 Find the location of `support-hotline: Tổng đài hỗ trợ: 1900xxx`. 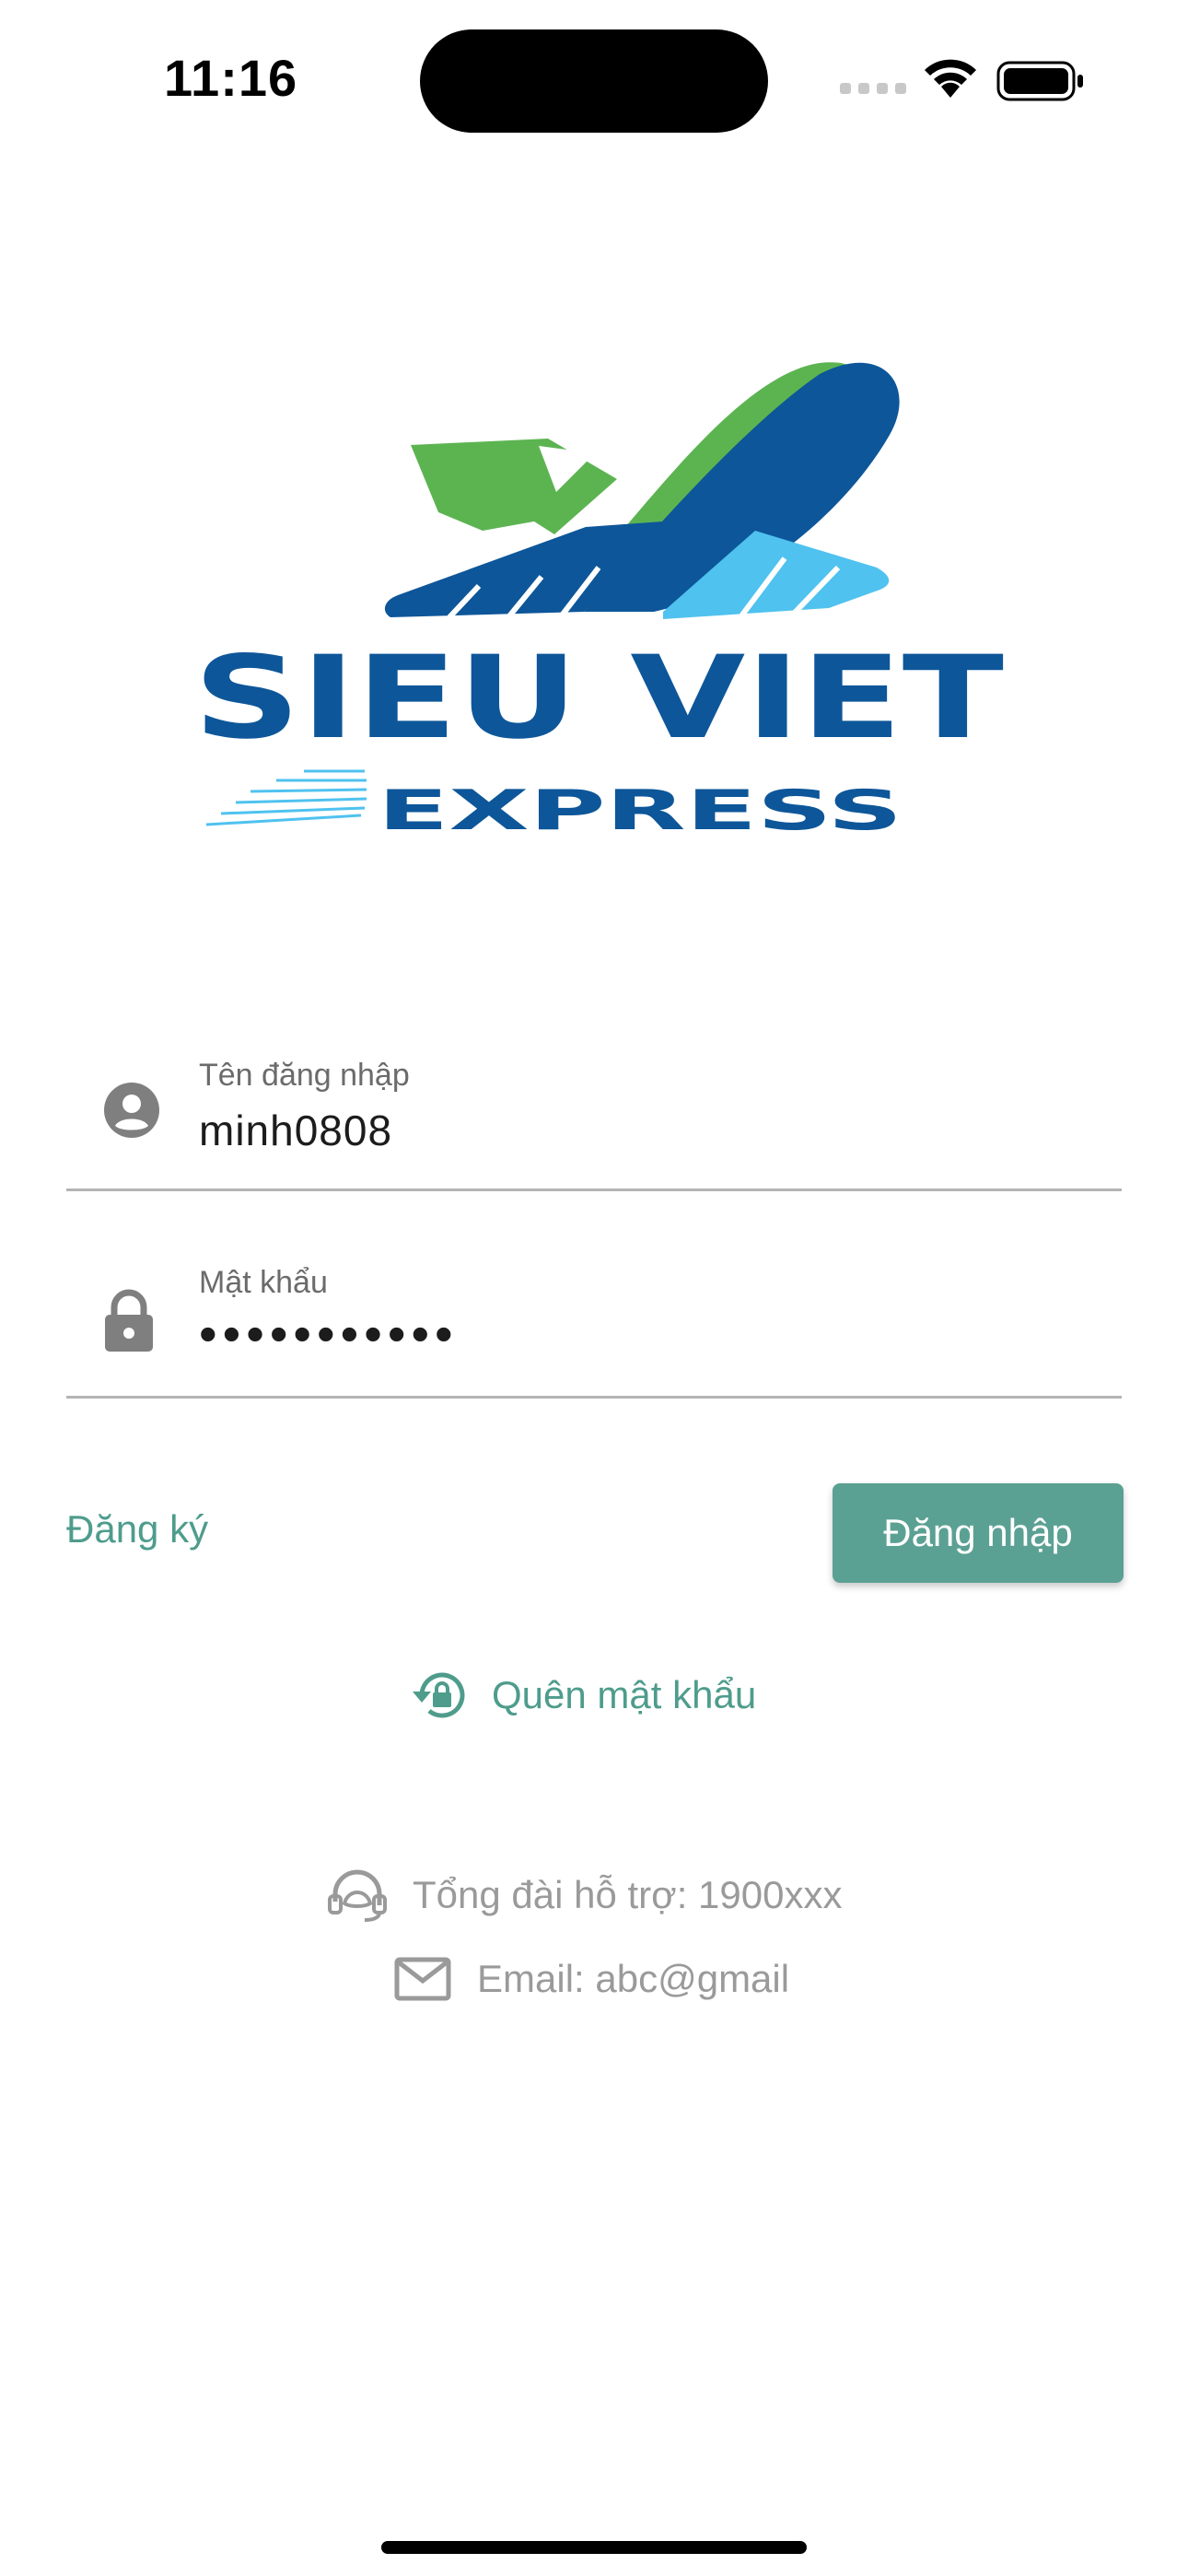

support-hotline: Tổng đài hỗ trợ: 1900xxx is located at coordinates (585, 1895).